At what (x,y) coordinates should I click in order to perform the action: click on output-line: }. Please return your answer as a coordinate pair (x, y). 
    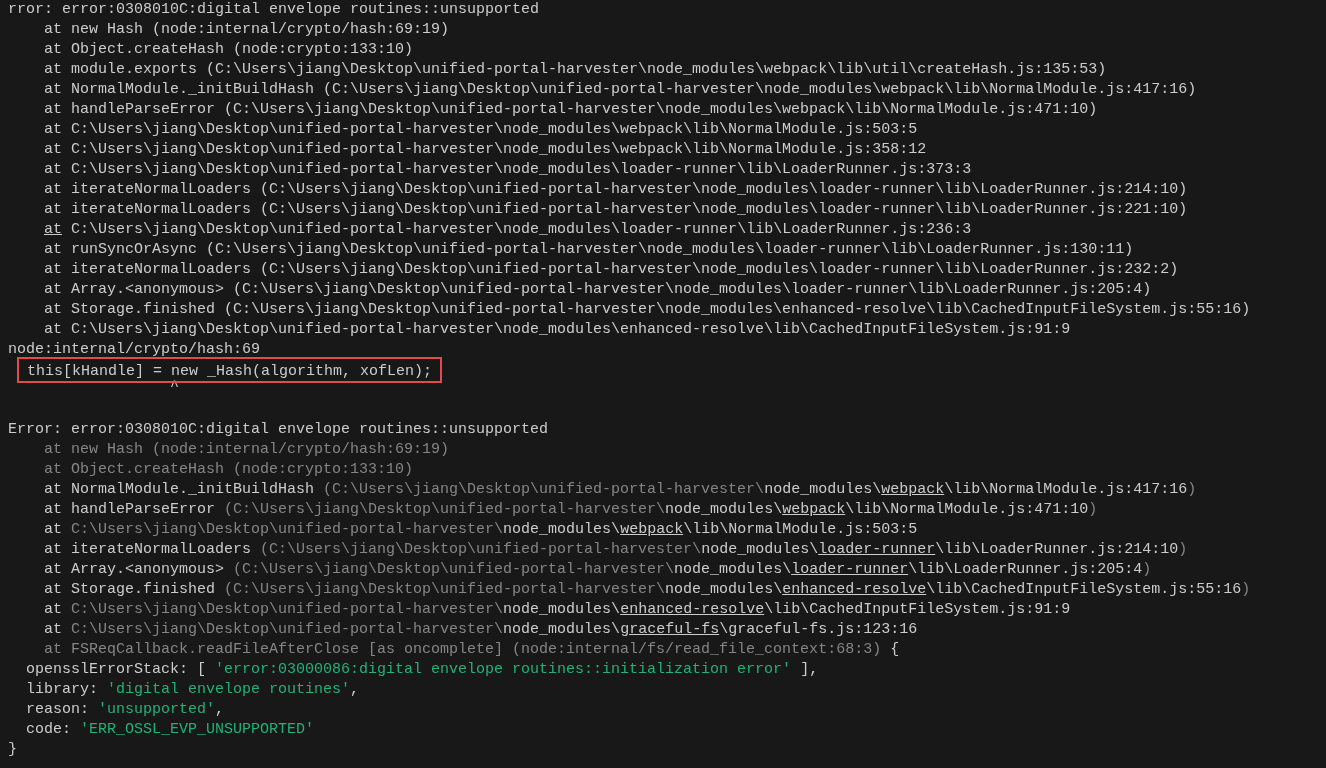
    Looking at the image, I should click on (12, 750).